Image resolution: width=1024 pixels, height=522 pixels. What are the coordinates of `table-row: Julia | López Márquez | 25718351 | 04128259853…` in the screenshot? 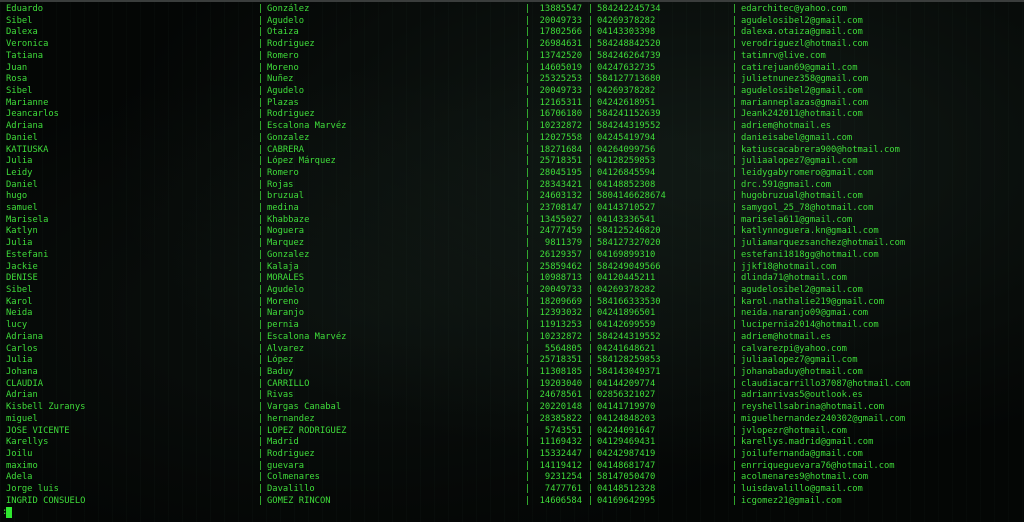 It's located at (512, 161).